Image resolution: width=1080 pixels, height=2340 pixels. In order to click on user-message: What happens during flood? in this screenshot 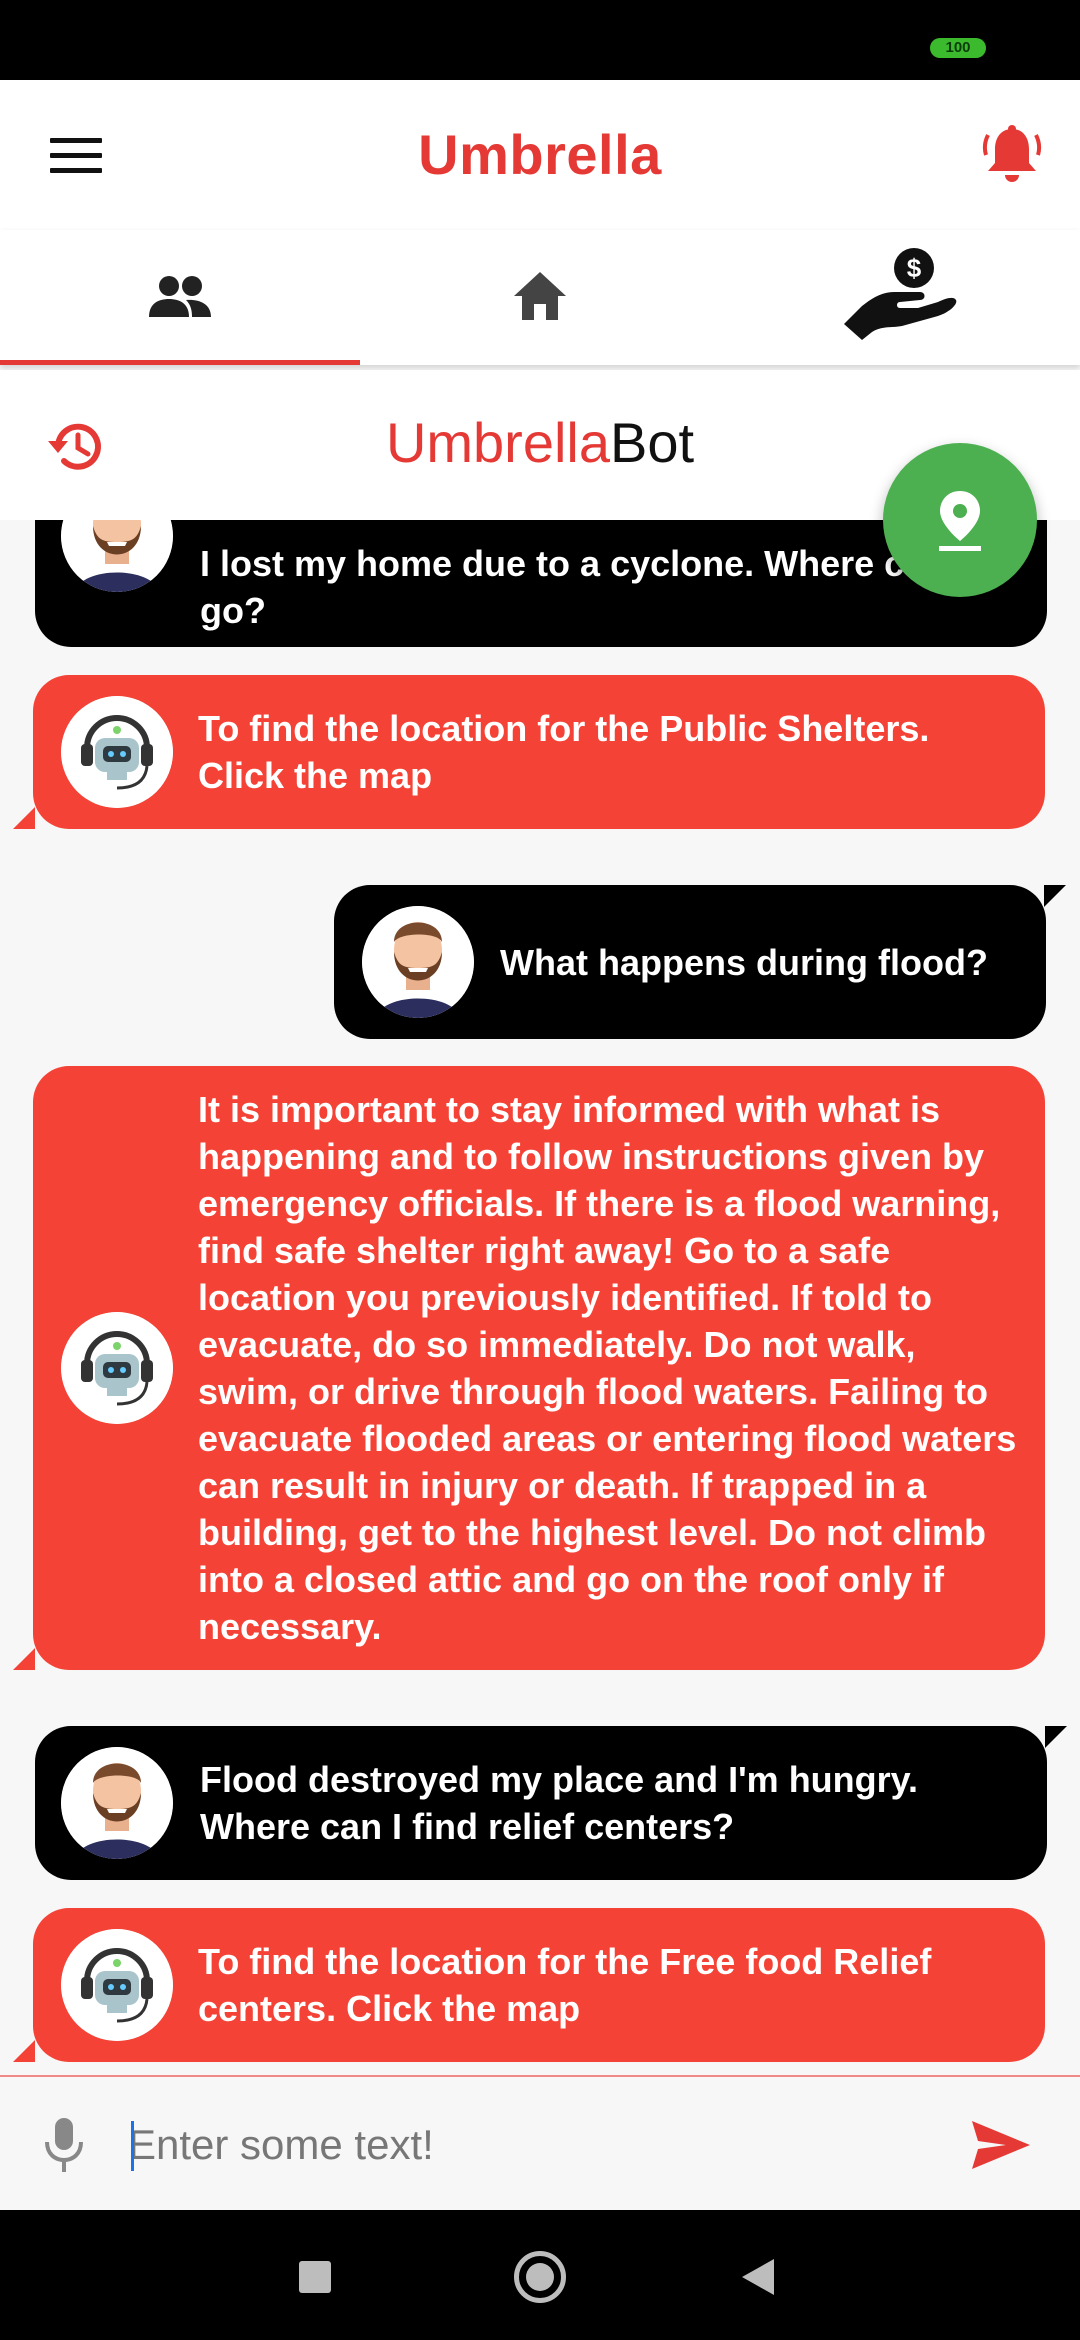, I will do `click(700, 962)`.